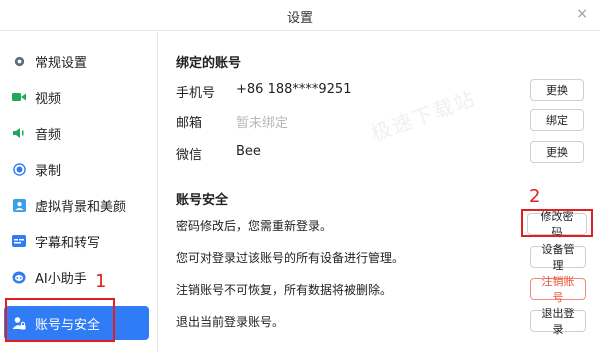 Image resolution: width=600 pixels, height=351 pixels. Describe the element at coordinates (582, 14) in the screenshot. I see `close-icon: ×` at that location.